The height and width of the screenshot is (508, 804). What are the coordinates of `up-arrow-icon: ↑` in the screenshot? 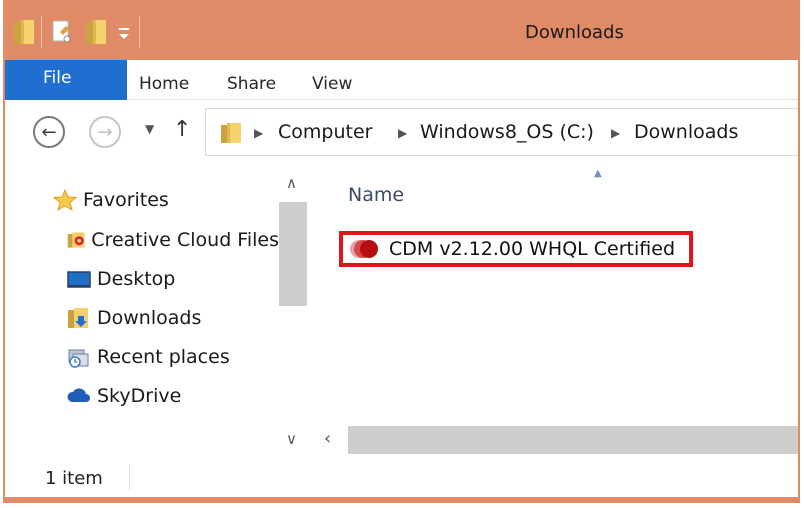 It's located at (182, 129).